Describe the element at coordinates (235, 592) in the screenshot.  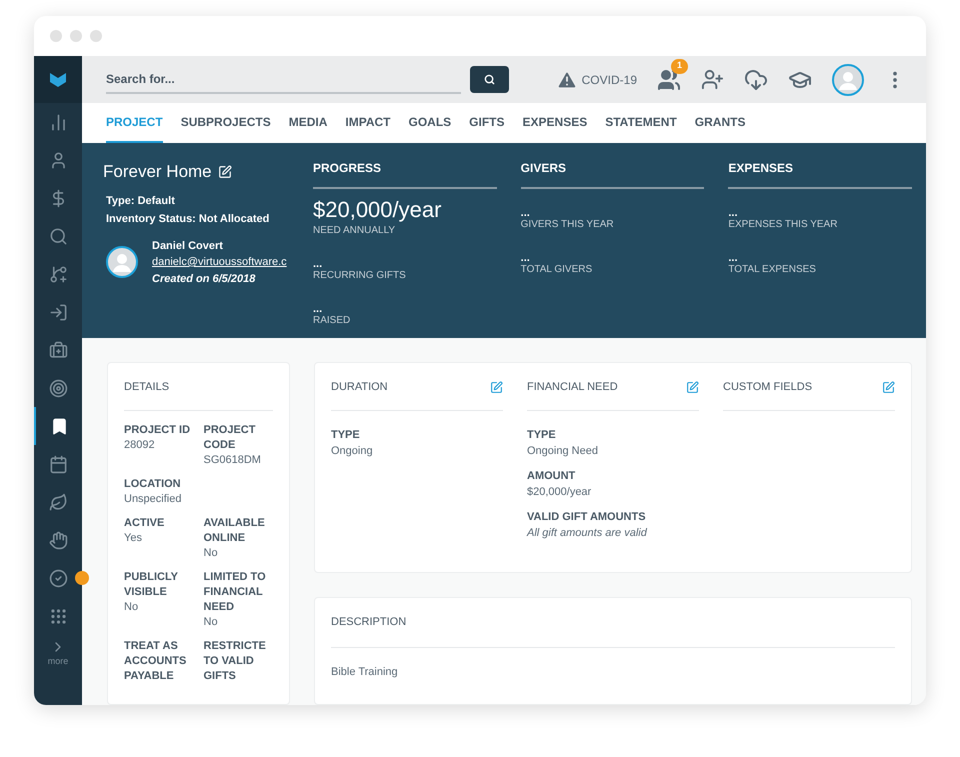
I see `field-label: LIMITED TO FINANCIAL NEED` at that location.